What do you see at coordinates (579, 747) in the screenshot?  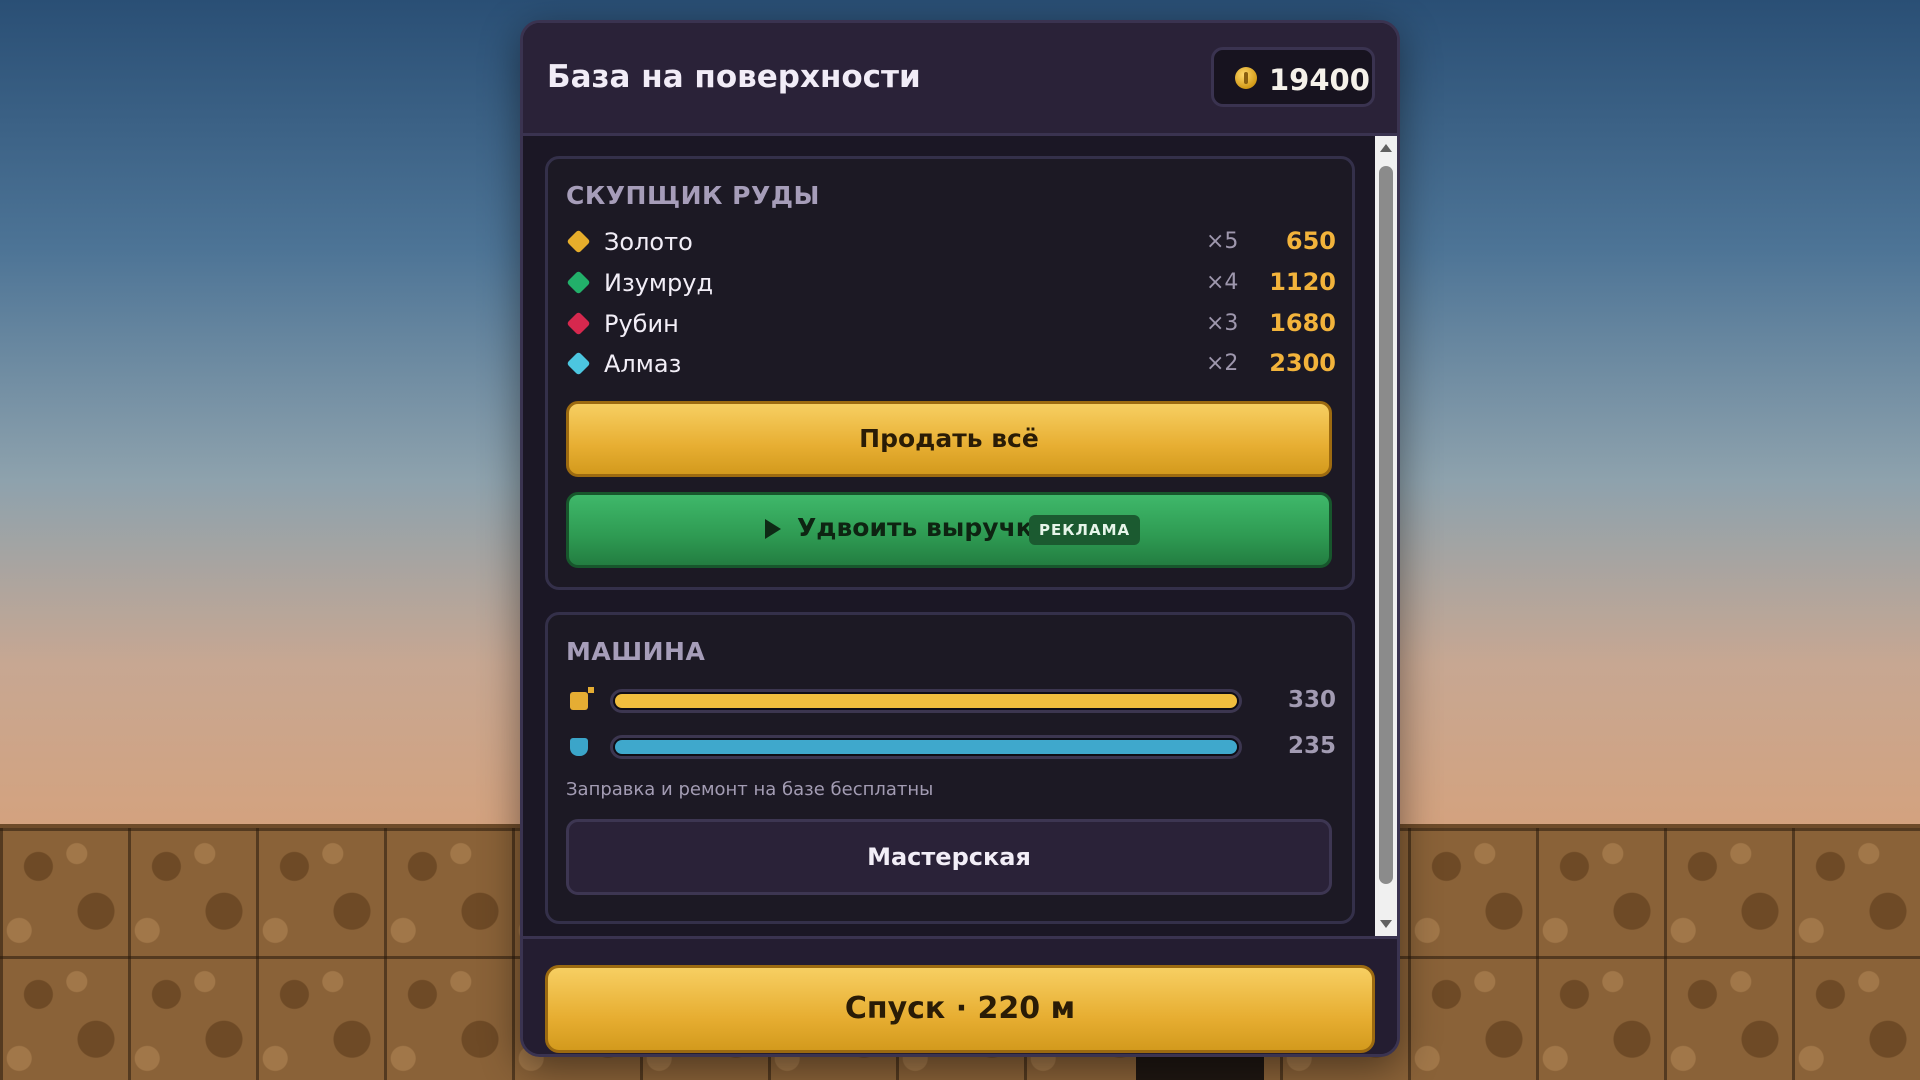 I see `shield-icon` at bounding box center [579, 747].